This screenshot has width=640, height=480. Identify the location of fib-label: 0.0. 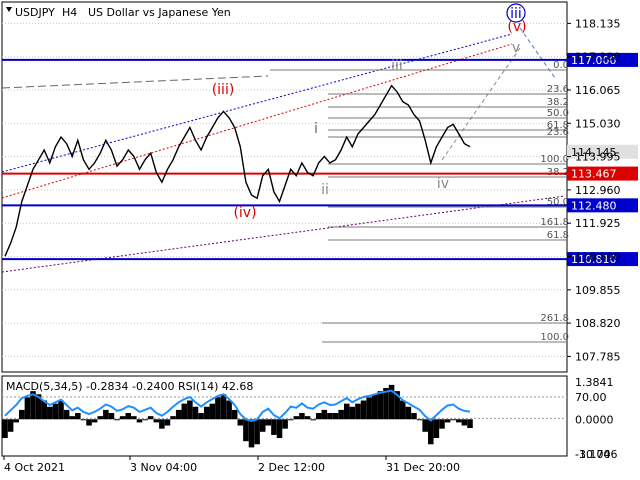
(561, 65).